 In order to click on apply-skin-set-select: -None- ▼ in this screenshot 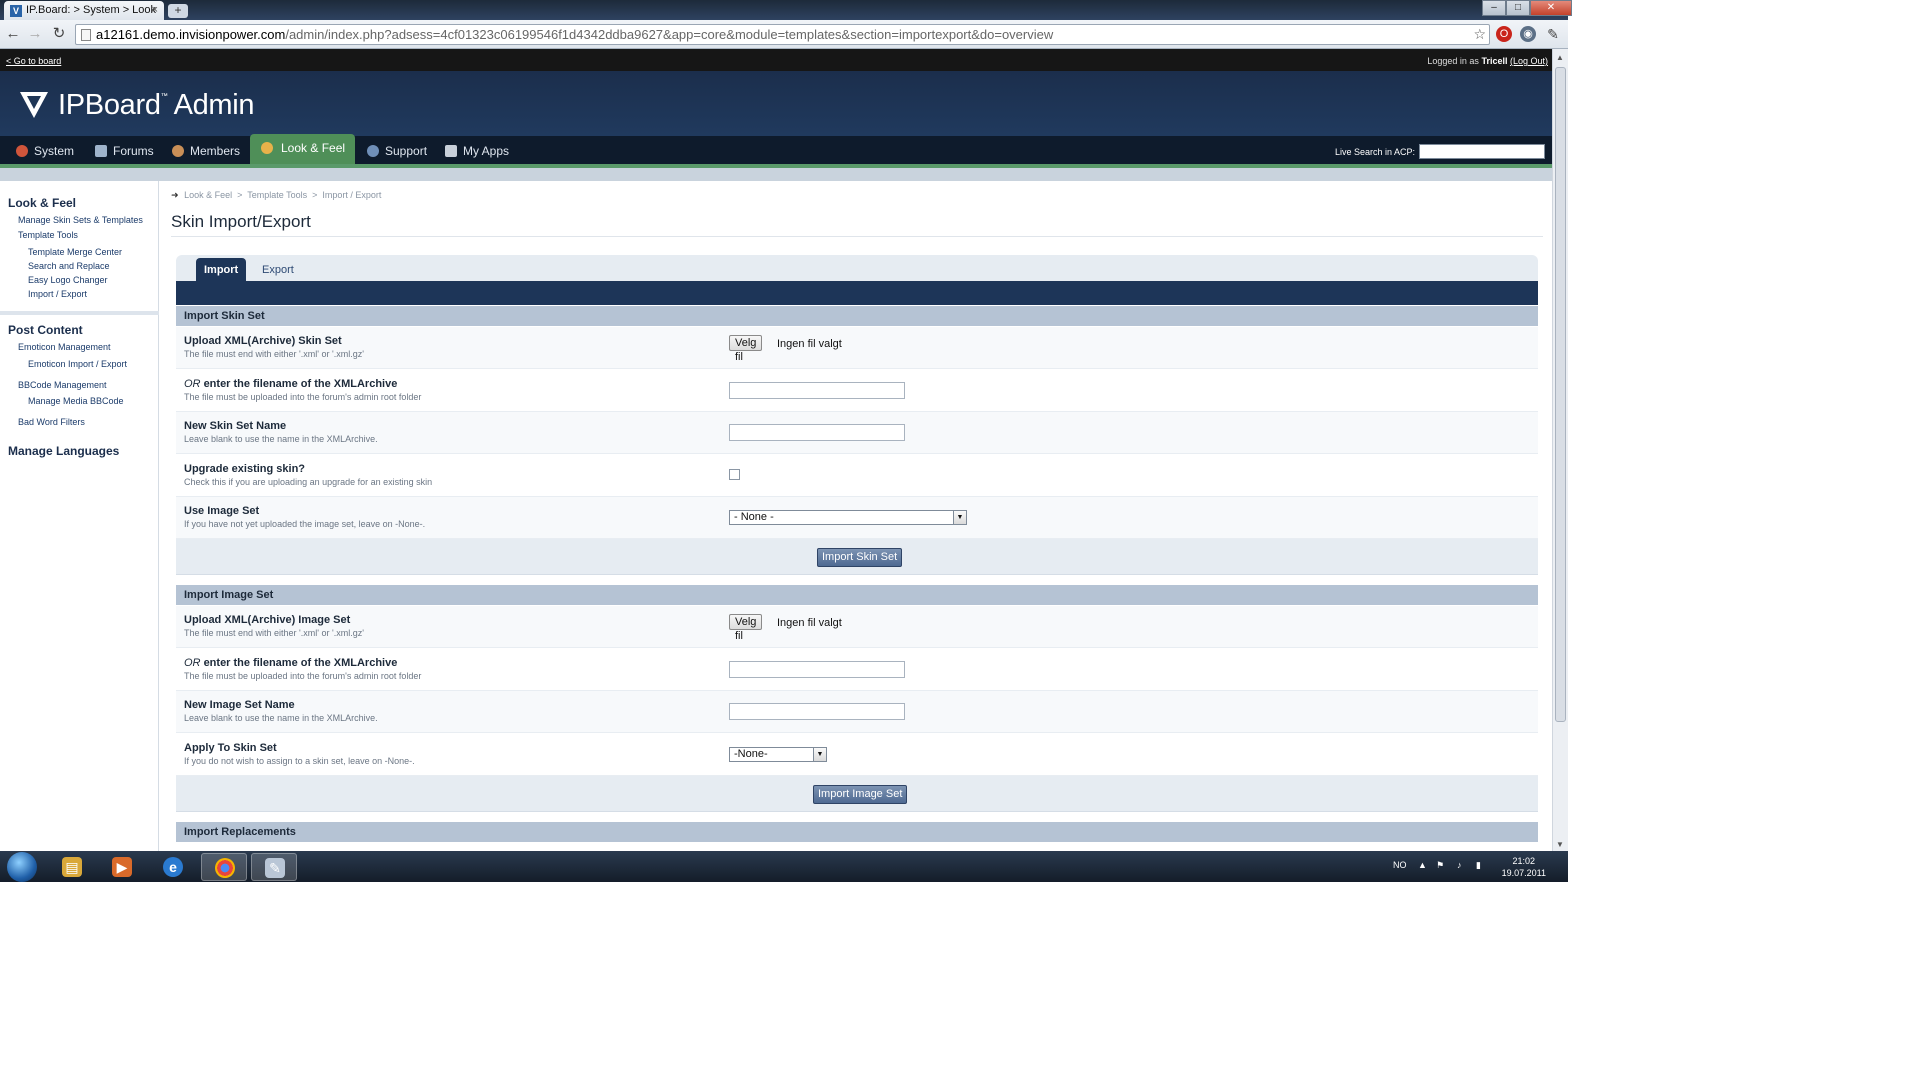, I will do `click(778, 754)`.